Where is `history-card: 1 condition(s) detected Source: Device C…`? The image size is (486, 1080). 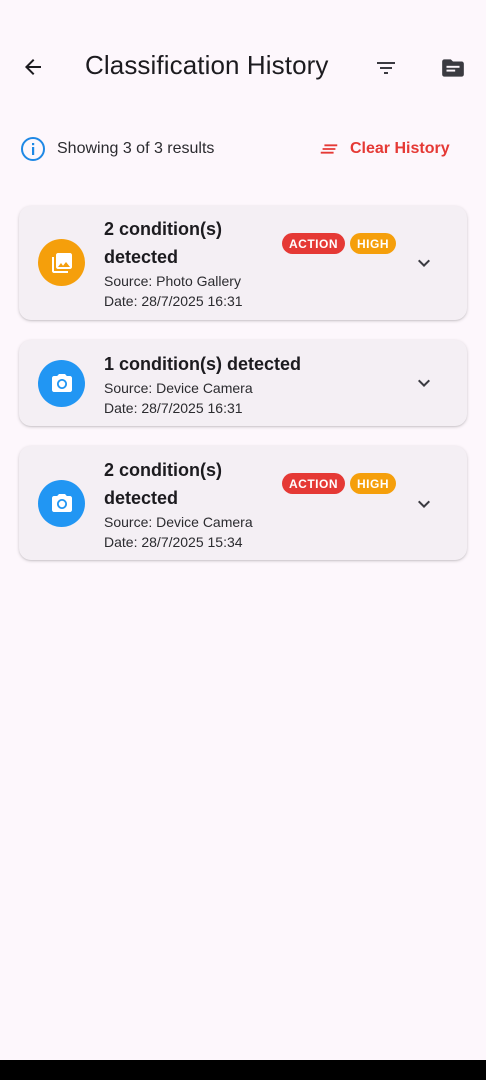 history-card: 1 condition(s) detected Source: Device C… is located at coordinates (243, 383).